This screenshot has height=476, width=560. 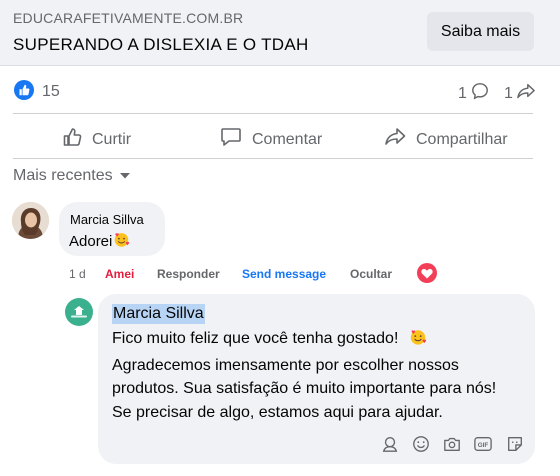 I want to click on avatar, so click(x=30, y=220).